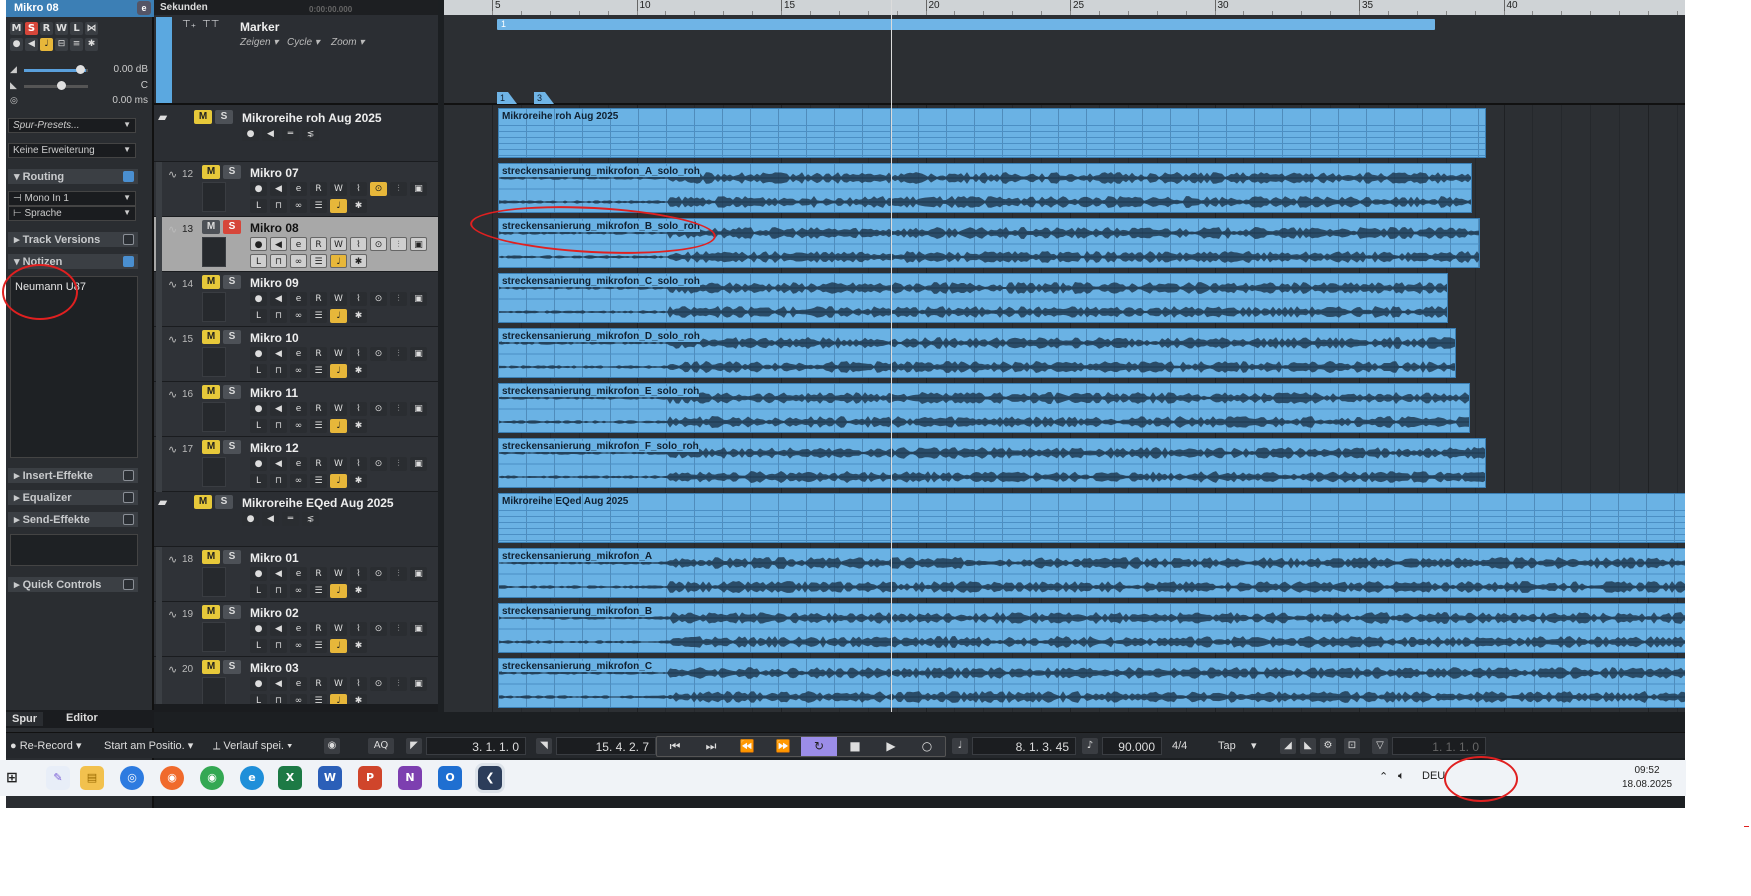  I want to click on track-name: Mikro 03, so click(274, 668).